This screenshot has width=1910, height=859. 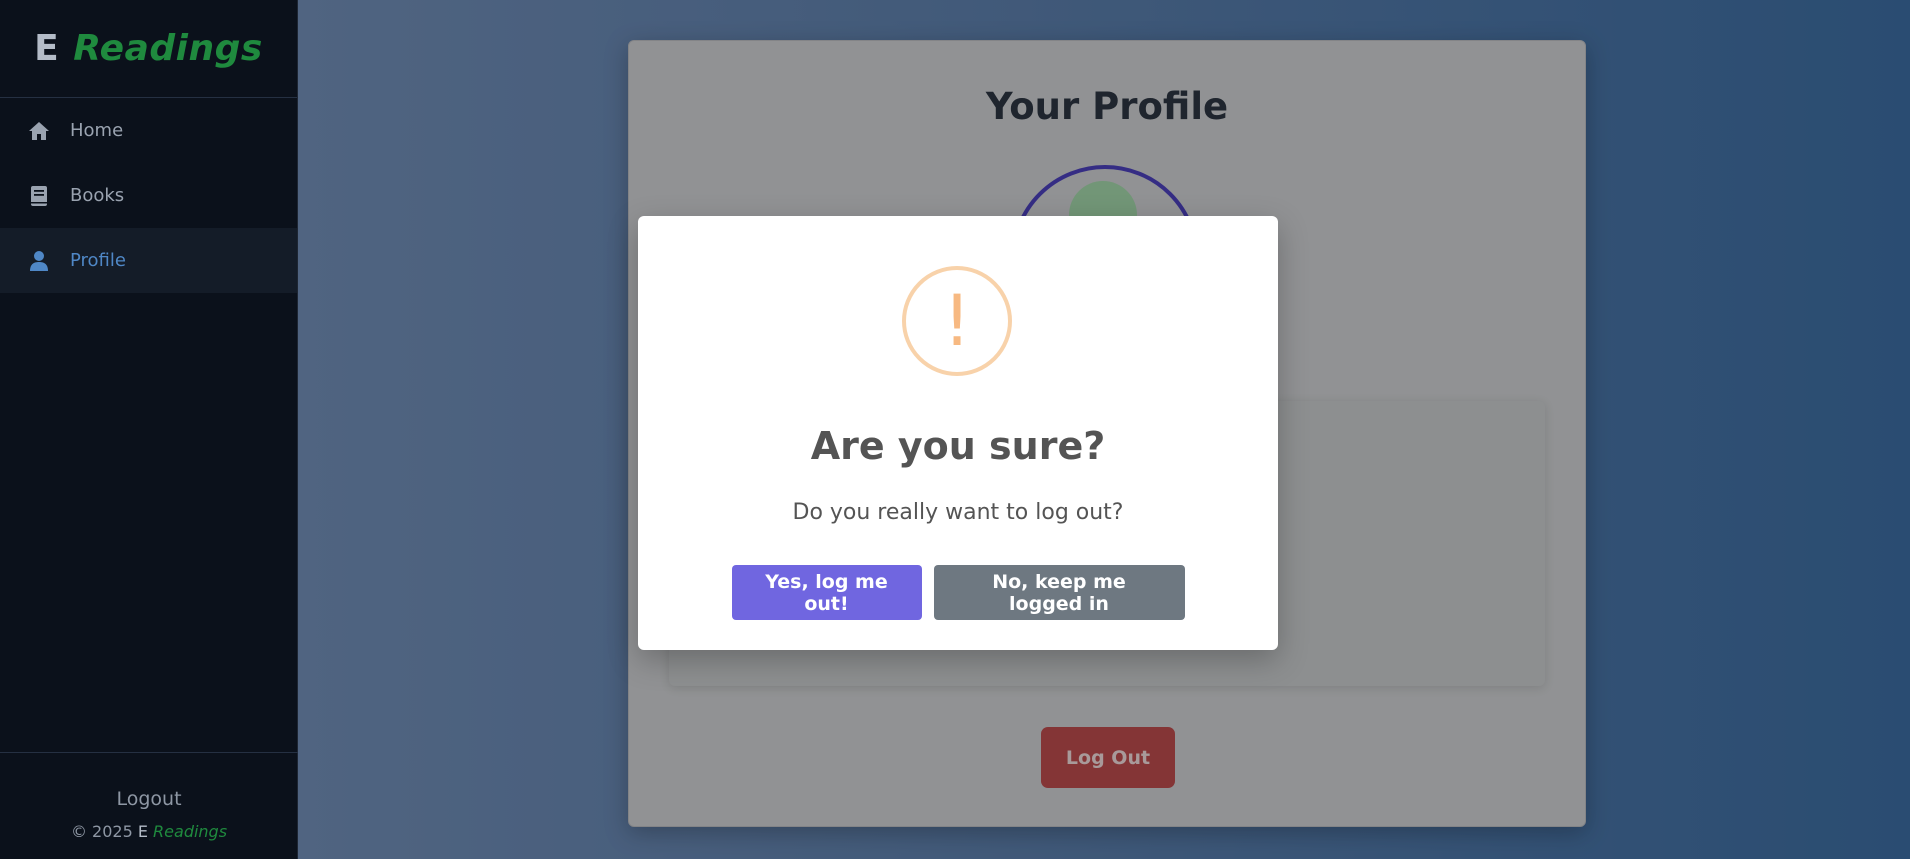 What do you see at coordinates (826, 592) in the screenshot?
I see `confirm-logout-button: Yes, log me out!` at bounding box center [826, 592].